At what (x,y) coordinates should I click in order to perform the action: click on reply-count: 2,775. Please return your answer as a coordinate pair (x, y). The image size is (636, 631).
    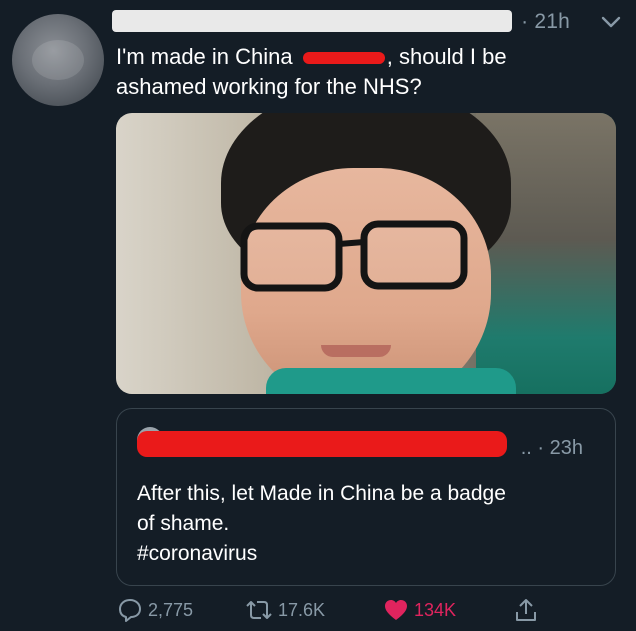
    Looking at the image, I should click on (171, 609).